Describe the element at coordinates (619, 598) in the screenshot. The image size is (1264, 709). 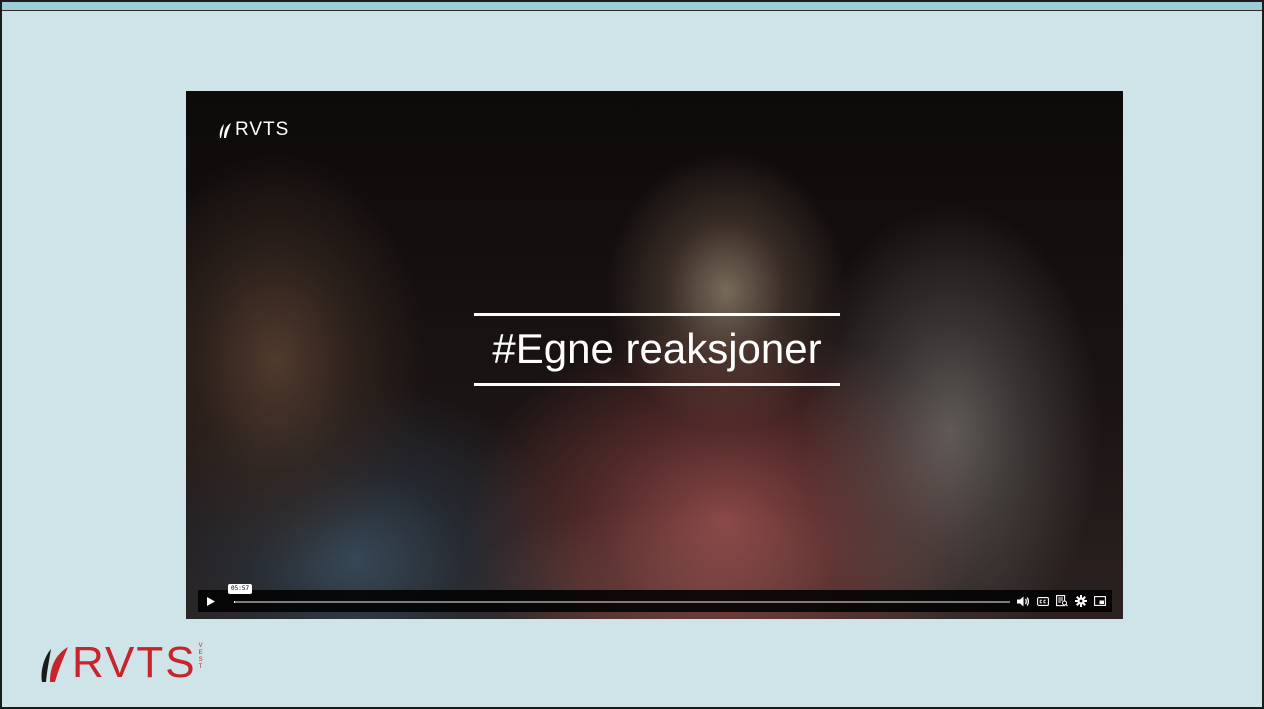
I see `seek-bar: 05:57` at that location.